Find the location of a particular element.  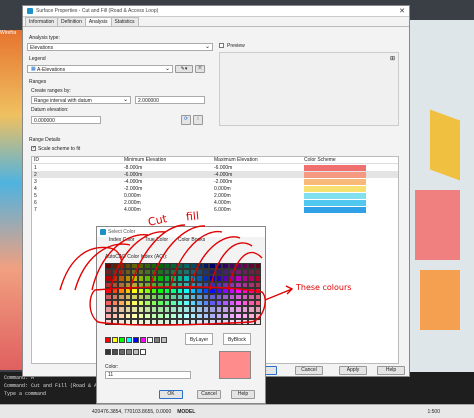

annotation-fill: fill is located at coordinates (192, 216).